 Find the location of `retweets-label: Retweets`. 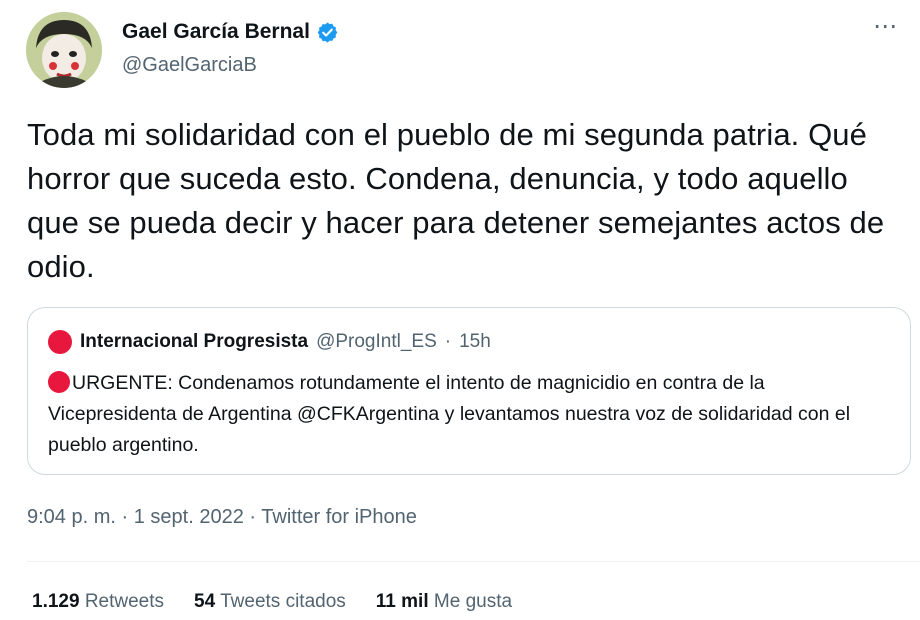

retweets-label: Retweets is located at coordinates (124, 601).